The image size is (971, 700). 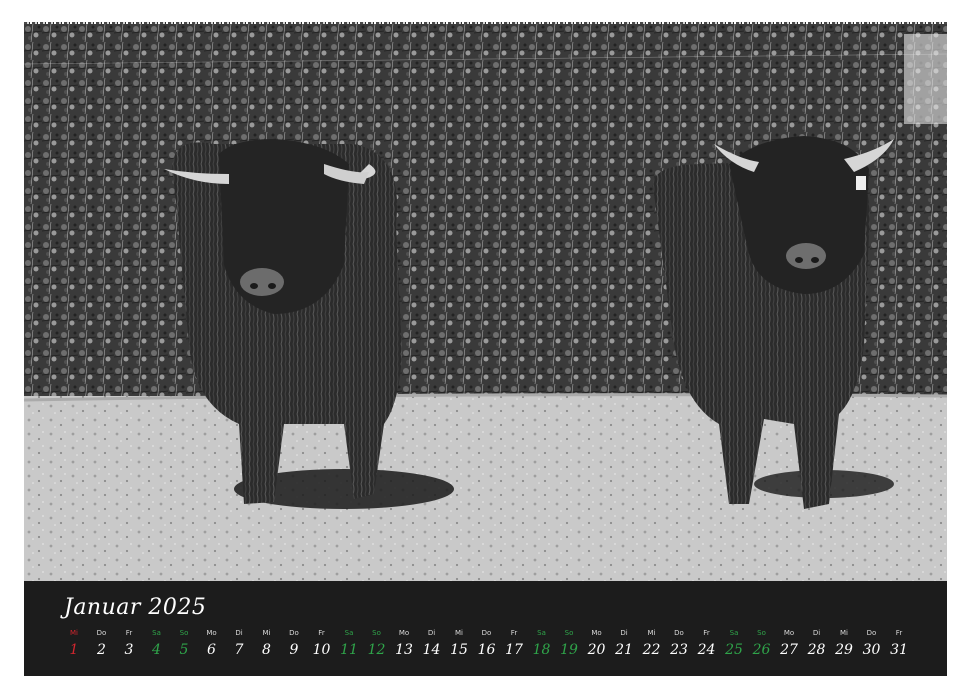 I want to click on day-cell: Fr 24, so click(x=707, y=643).